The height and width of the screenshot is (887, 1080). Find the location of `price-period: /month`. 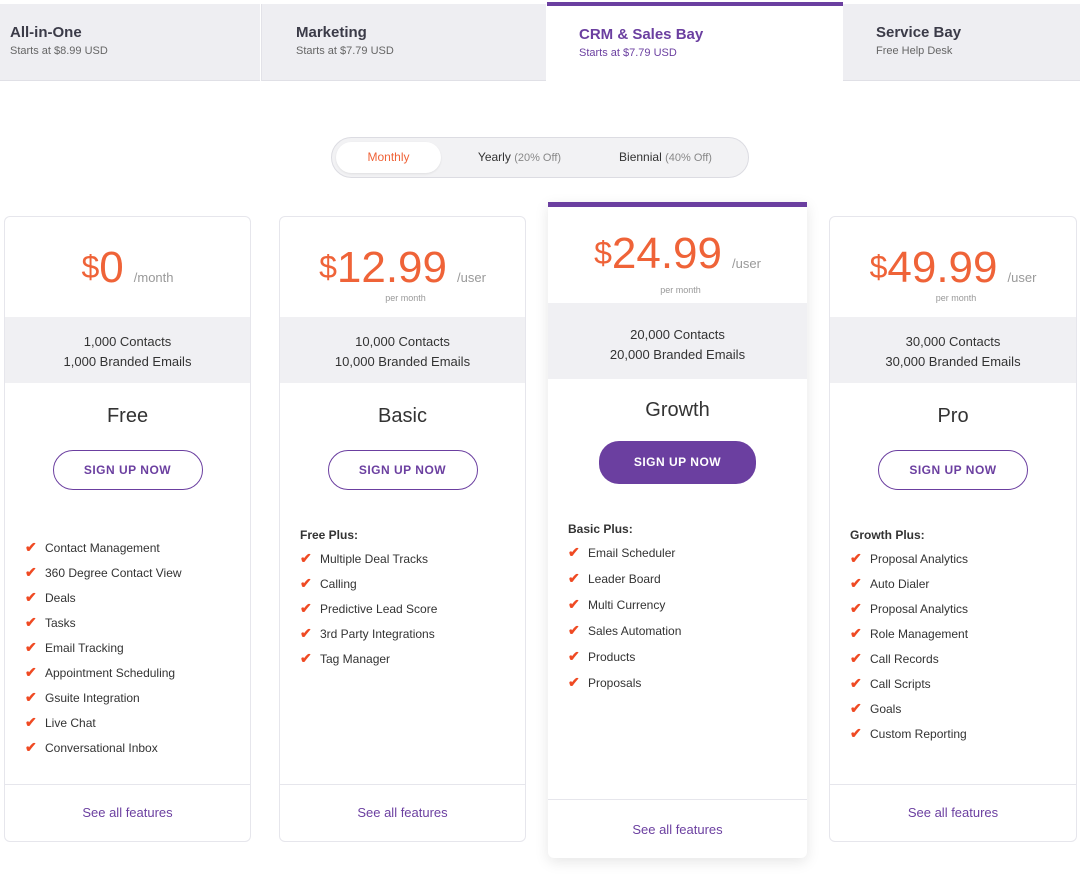

price-period: /month is located at coordinates (153, 277).